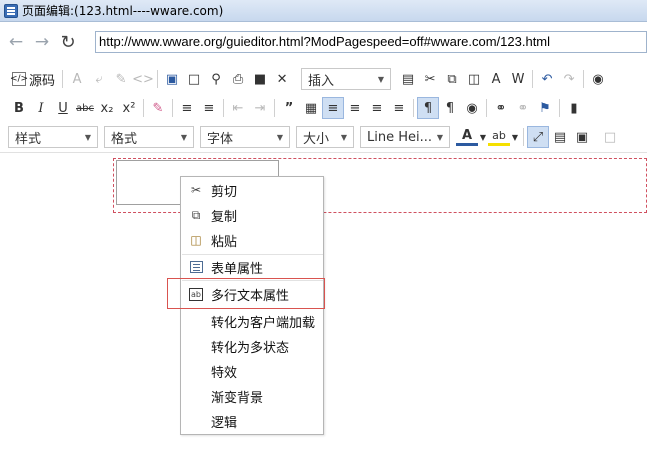 The width and height of the screenshot is (647, 465). I want to click on highlight-annotation, so click(246, 293).